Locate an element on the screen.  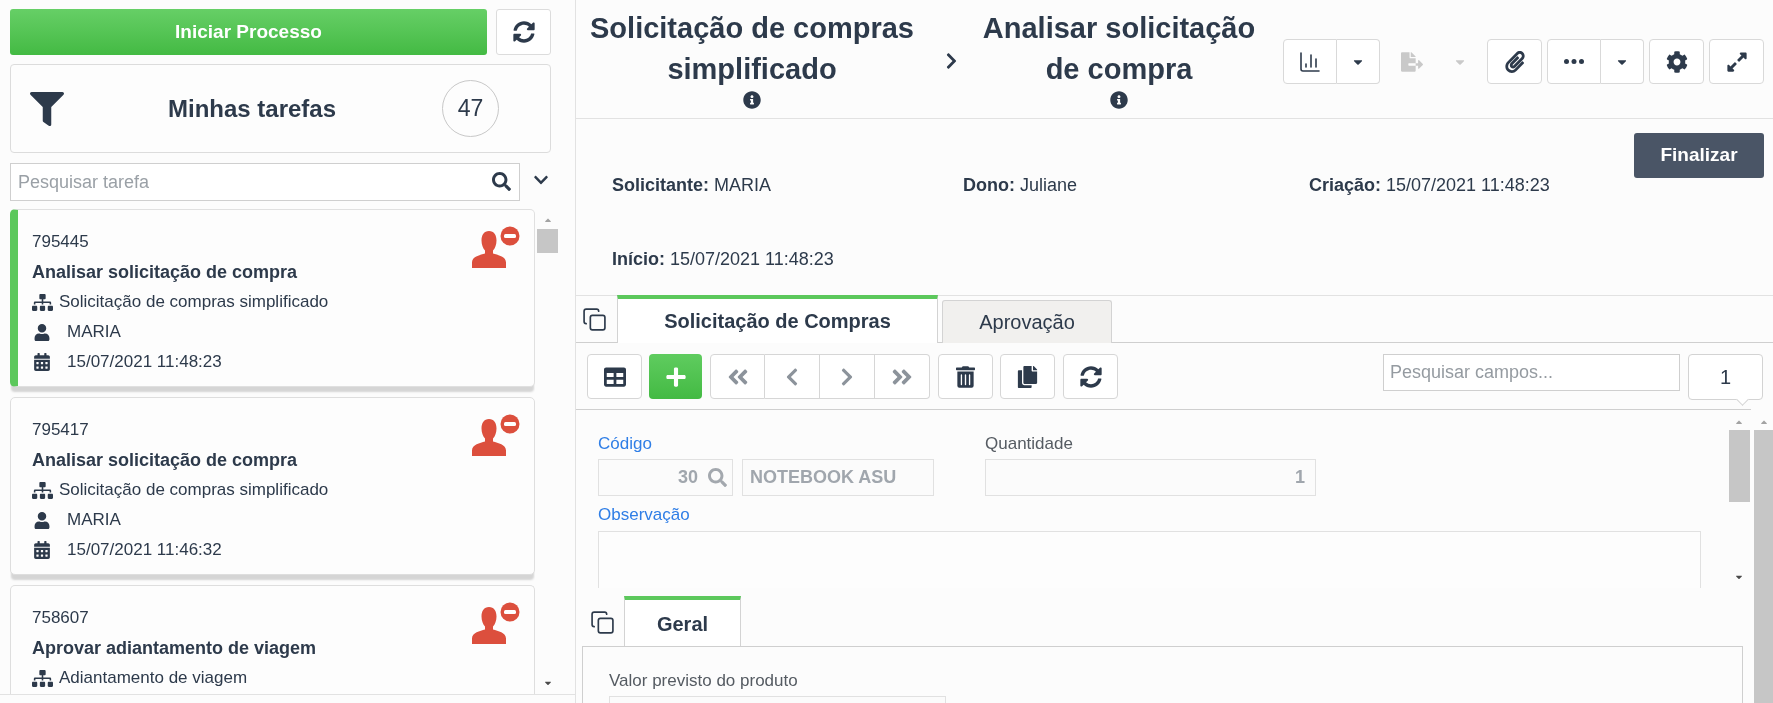
delete-button is located at coordinates (965, 376).